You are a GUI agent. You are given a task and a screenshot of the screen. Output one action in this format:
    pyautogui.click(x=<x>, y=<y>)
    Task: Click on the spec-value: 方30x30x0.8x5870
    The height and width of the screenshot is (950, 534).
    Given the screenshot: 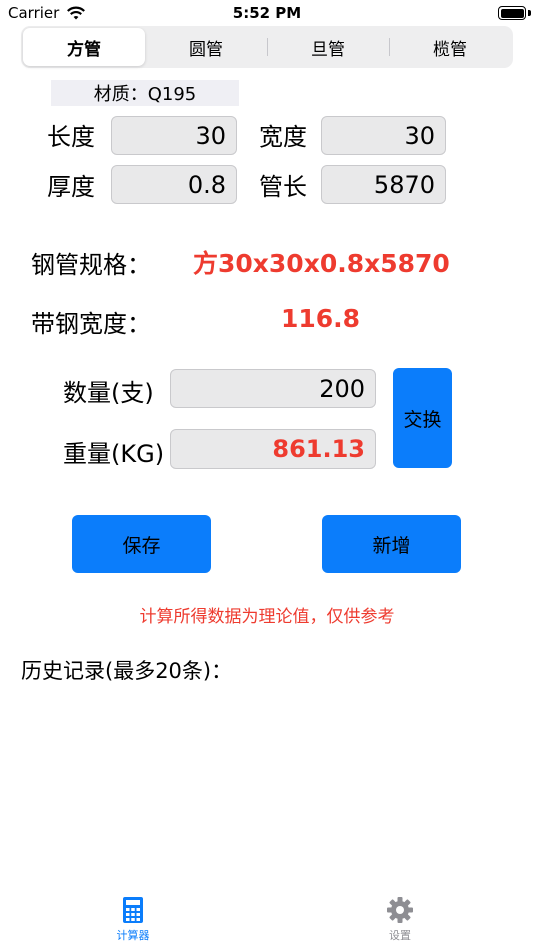 What is the action you would take?
    pyautogui.click(x=321, y=263)
    